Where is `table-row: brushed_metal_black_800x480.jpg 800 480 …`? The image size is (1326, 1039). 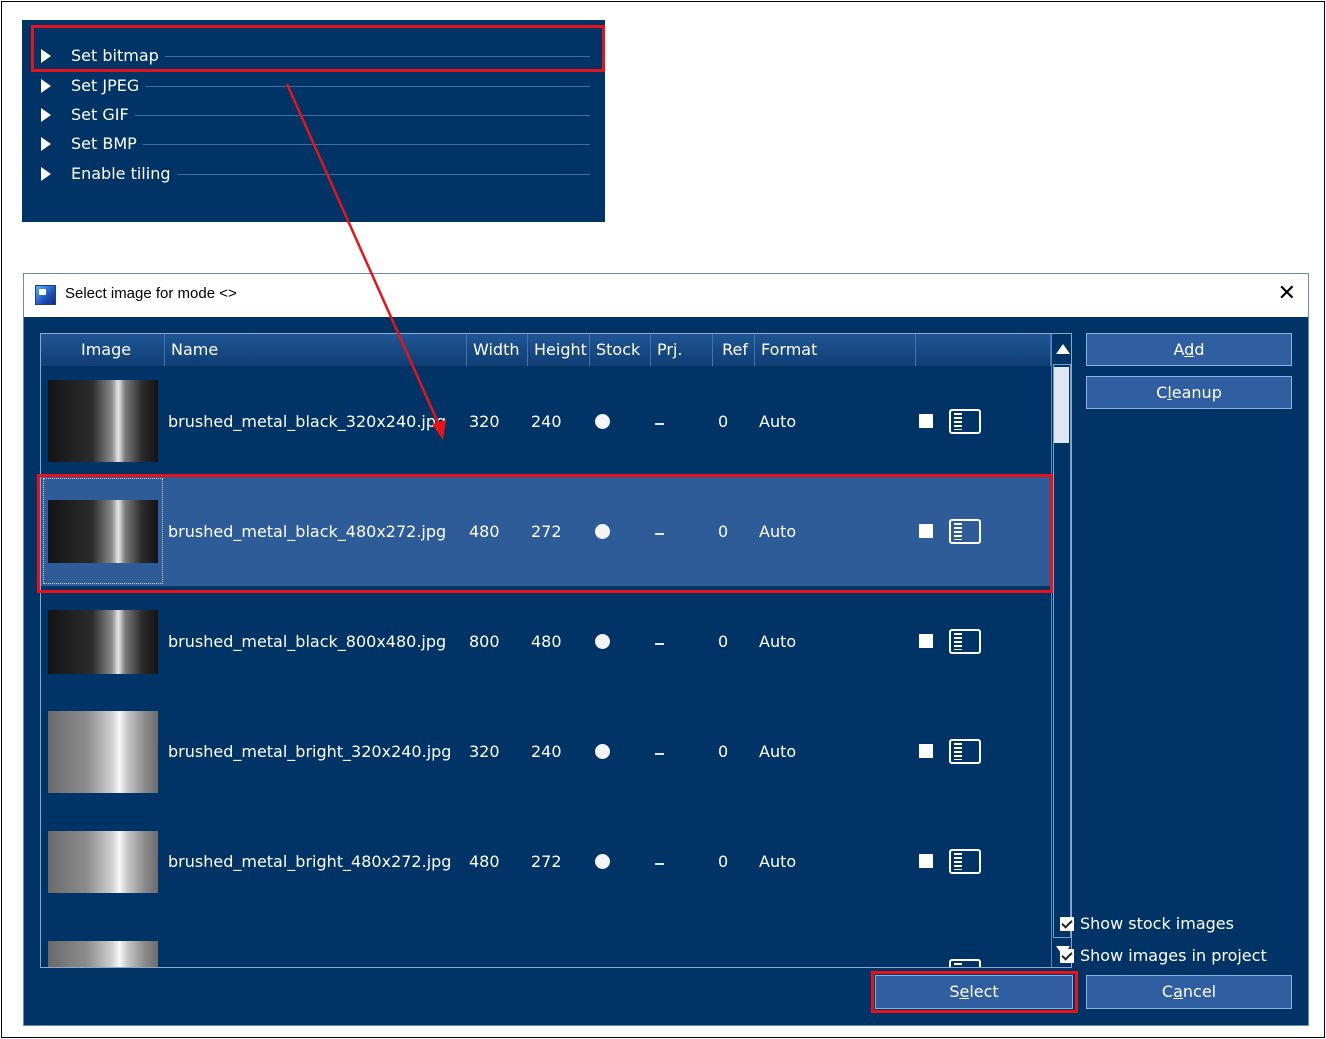 table-row: brushed_metal_black_800x480.jpg 800 480 … is located at coordinates (546, 641).